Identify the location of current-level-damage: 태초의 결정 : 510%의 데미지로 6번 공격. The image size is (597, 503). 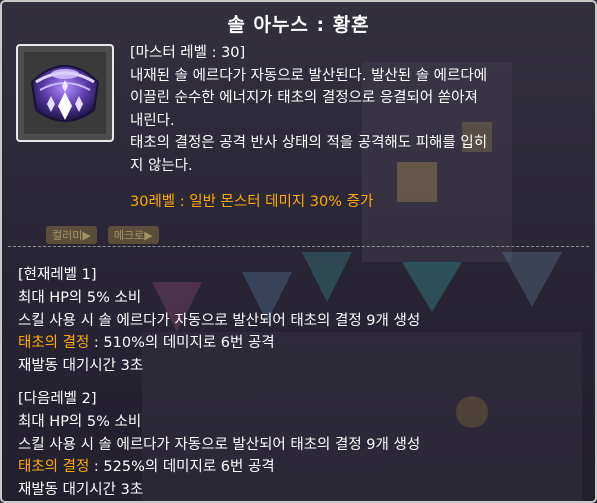
(303, 343).